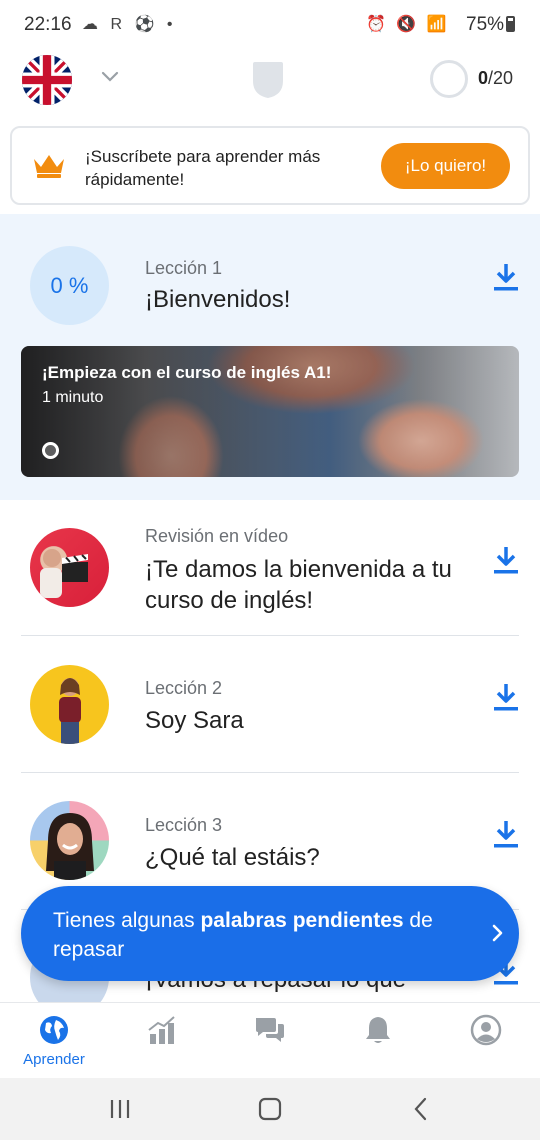 The height and width of the screenshot is (1140, 540). I want to click on globe-icon, so click(54, 1030).